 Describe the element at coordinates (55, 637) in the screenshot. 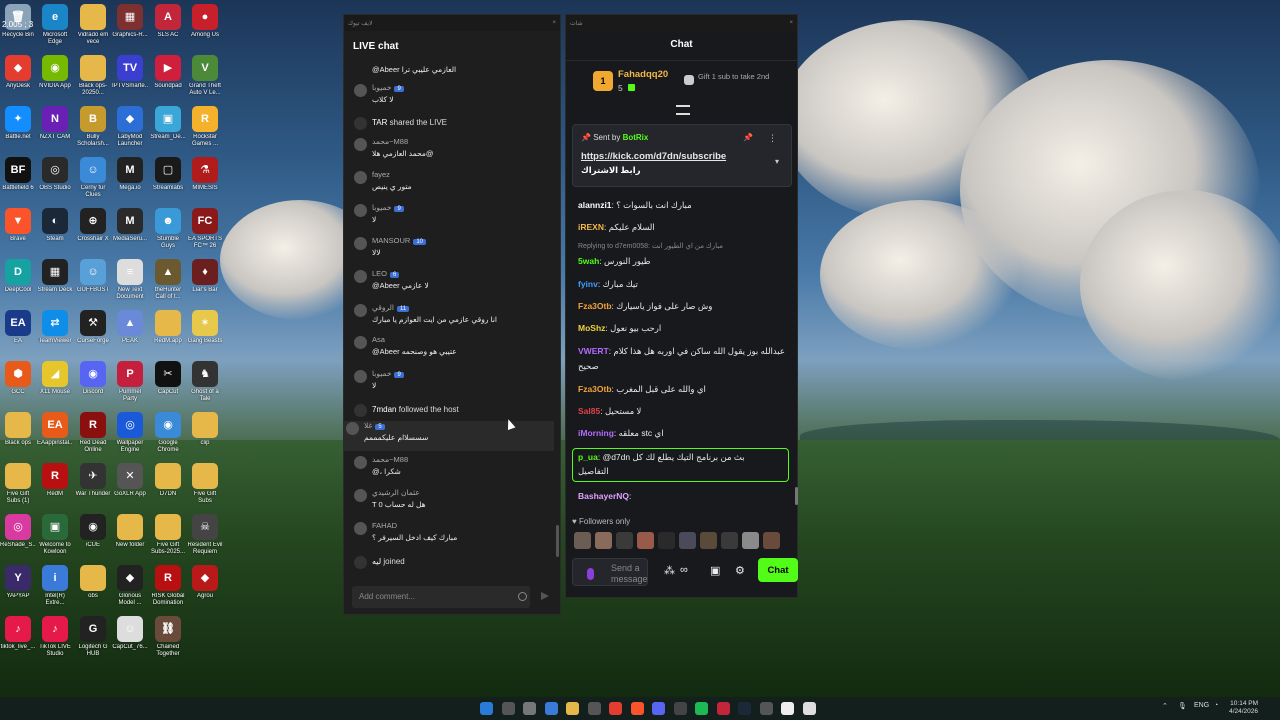

I see `desktop-icon: ♪ TikTok LIVE Studio` at that location.